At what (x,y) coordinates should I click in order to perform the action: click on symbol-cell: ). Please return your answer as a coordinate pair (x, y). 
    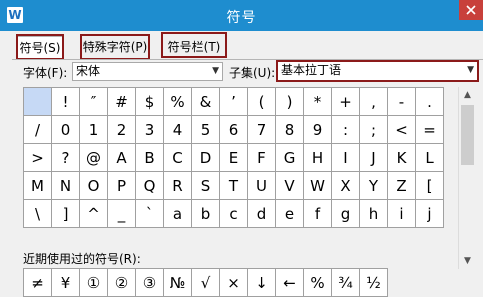
    Looking at the image, I should click on (289, 101).